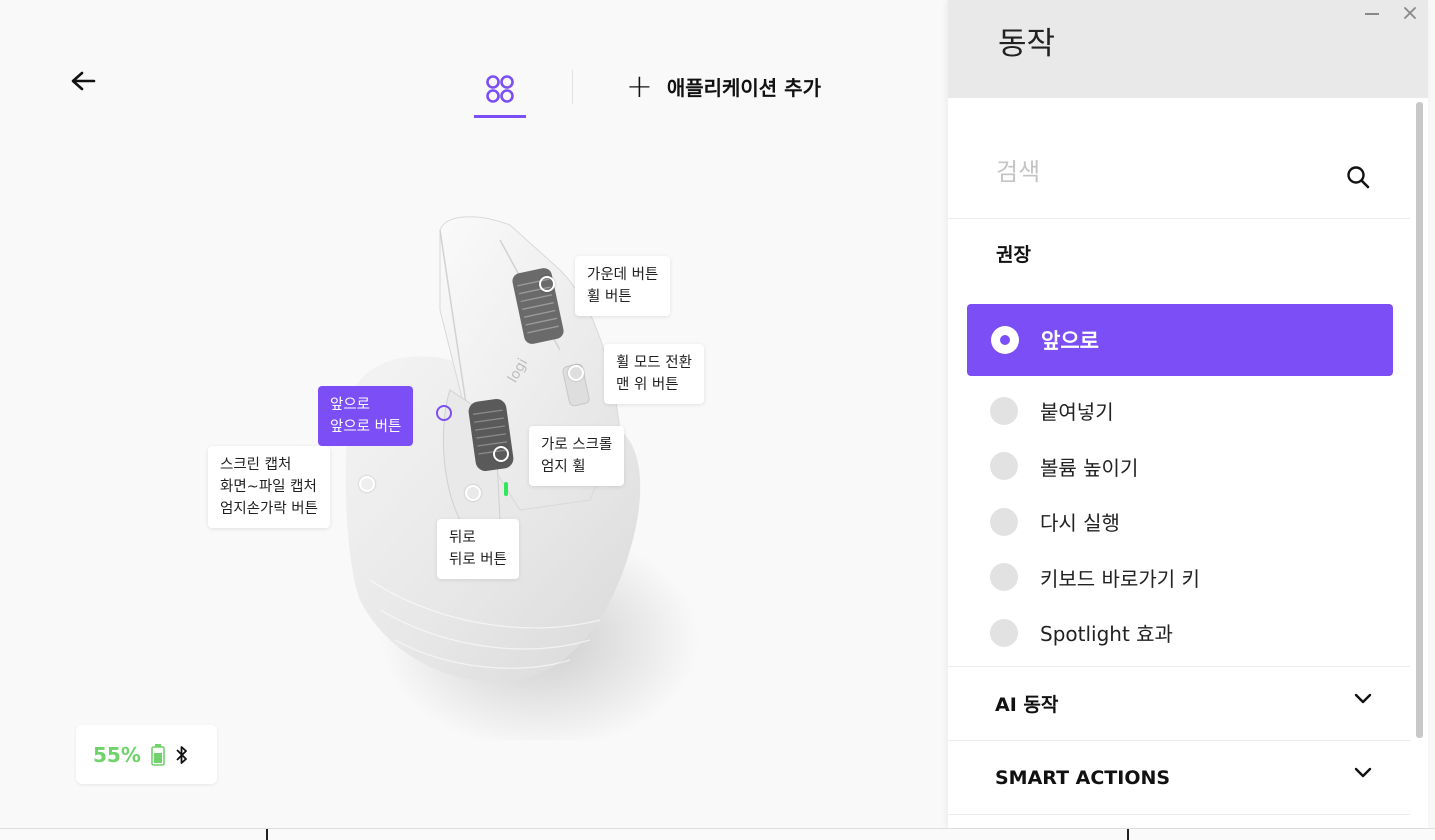 Image resolution: width=1435 pixels, height=840 pixels. Describe the element at coordinates (609, 297) in the screenshot. I see `callout-subtitle: 휠 버튼` at that location.